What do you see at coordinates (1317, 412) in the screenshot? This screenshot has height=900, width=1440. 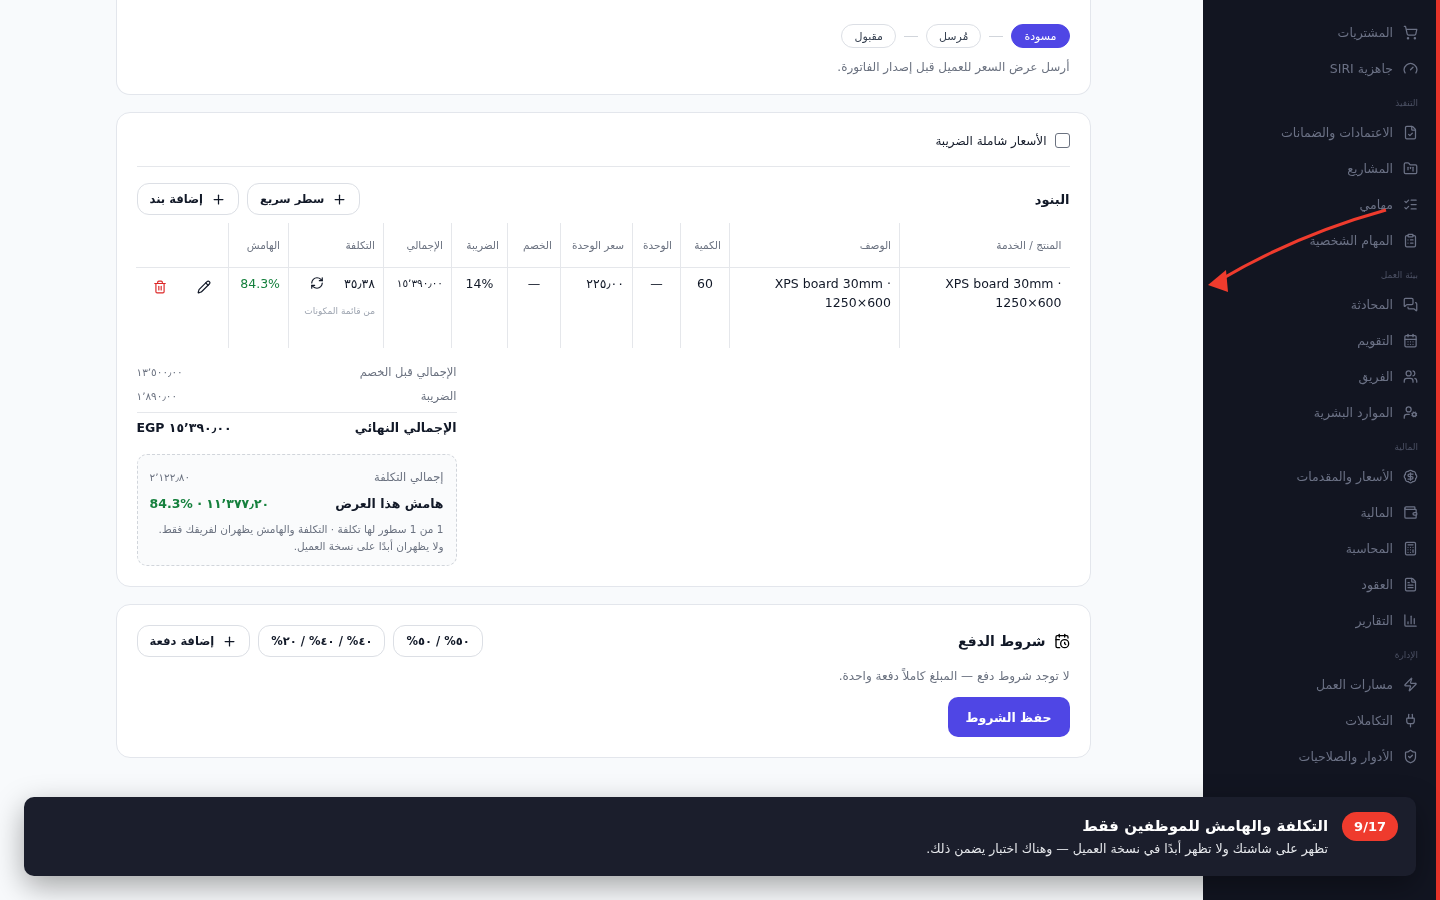 I see `nav-item: الموارد البشرية` at bounding box center [1317, 412].